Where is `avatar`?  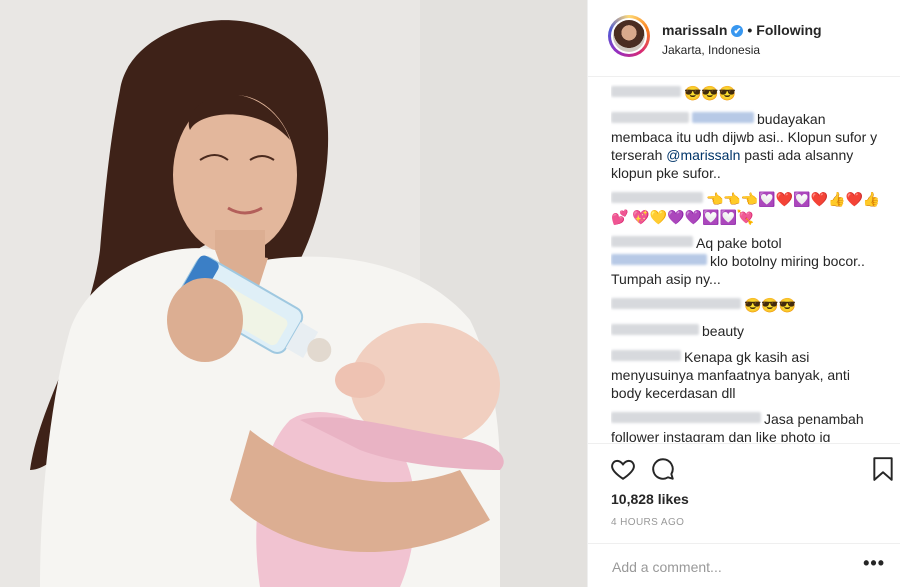
avatar is located at coordinates (629, 36).